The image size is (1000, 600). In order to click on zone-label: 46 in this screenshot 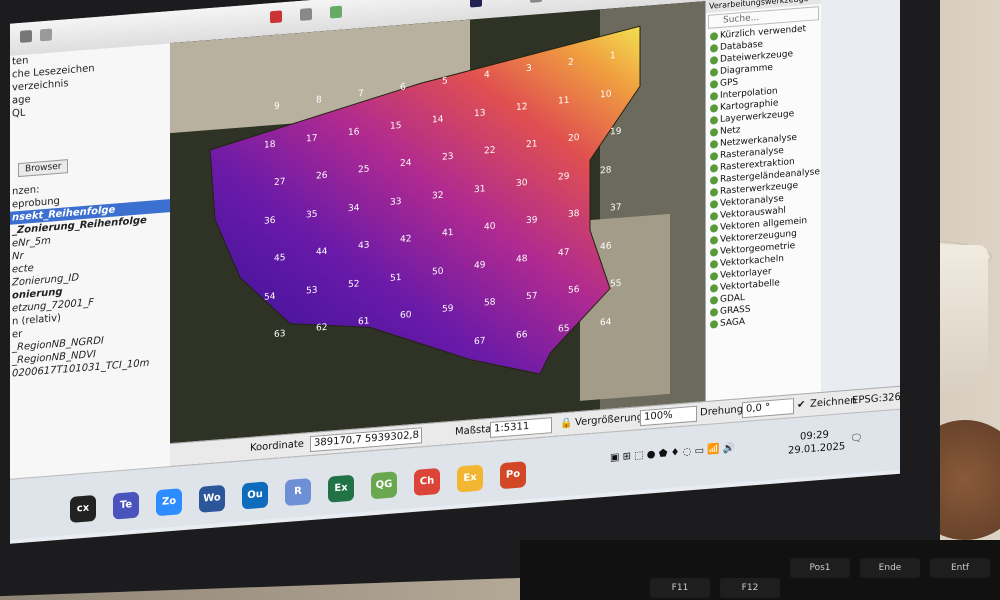, I will do `click(606, 246)`.